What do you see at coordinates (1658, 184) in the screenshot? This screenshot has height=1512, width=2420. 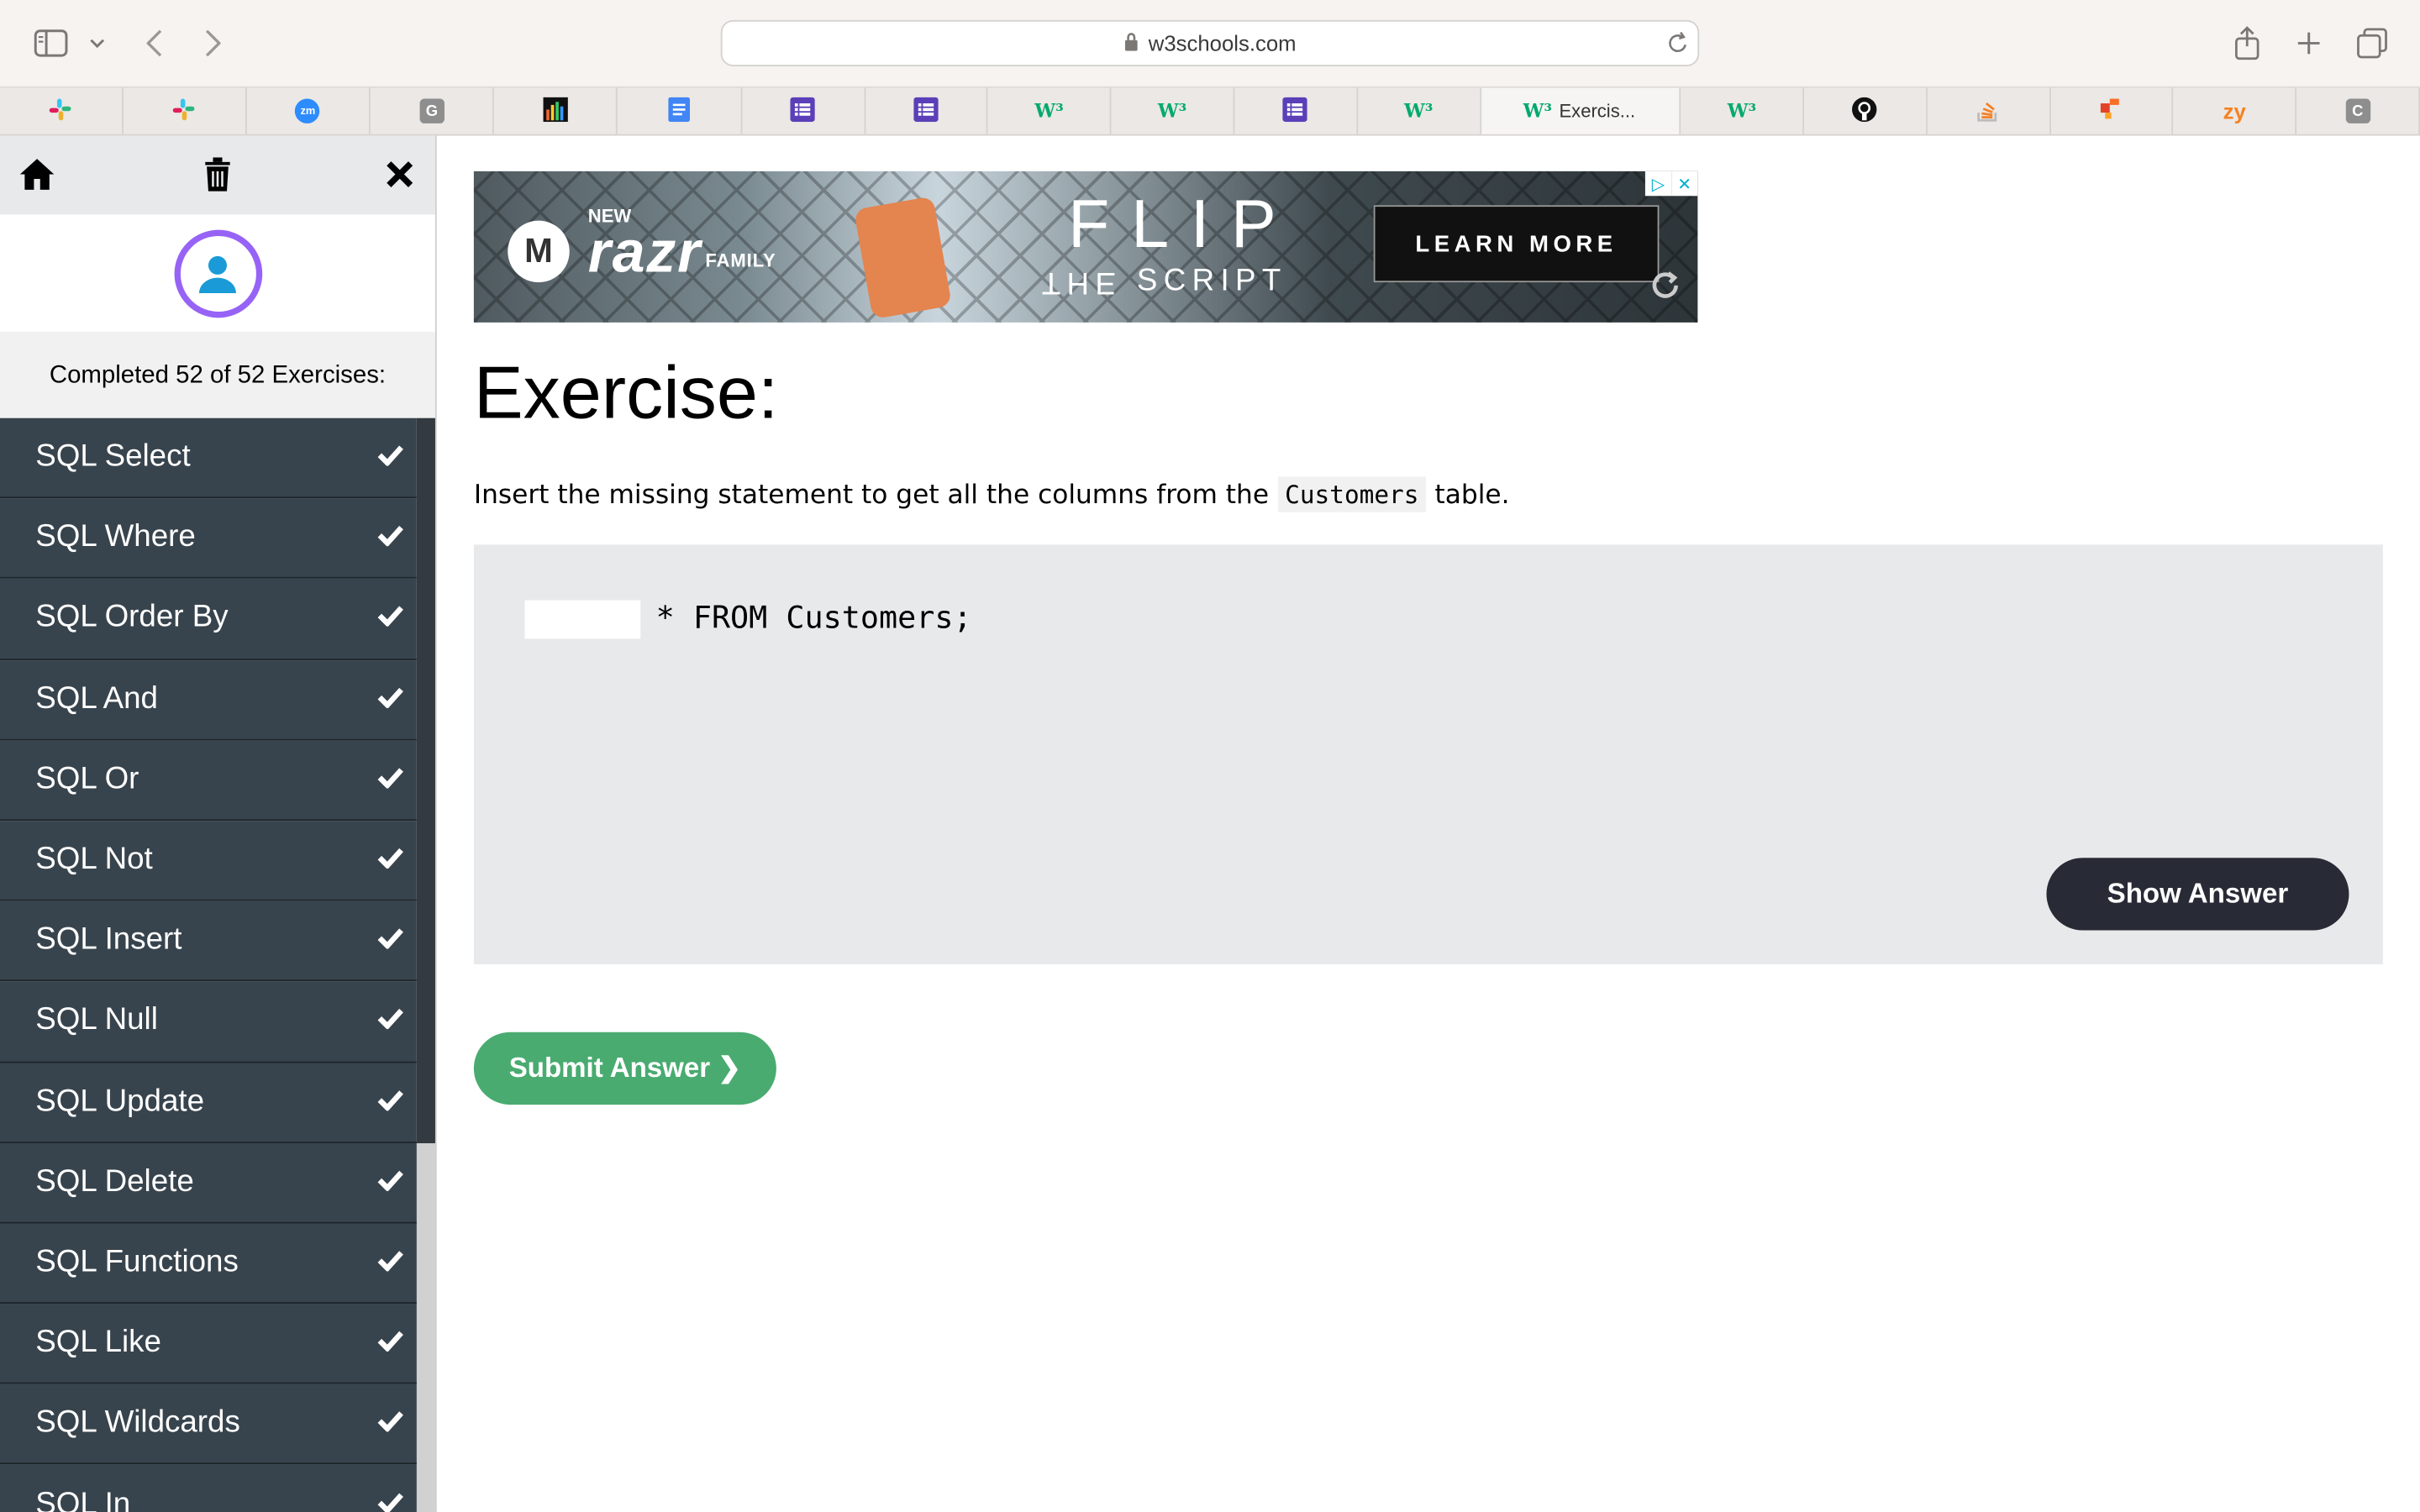 I see `ad-choices-icon: ▷` at bounding box center [1658, 184].